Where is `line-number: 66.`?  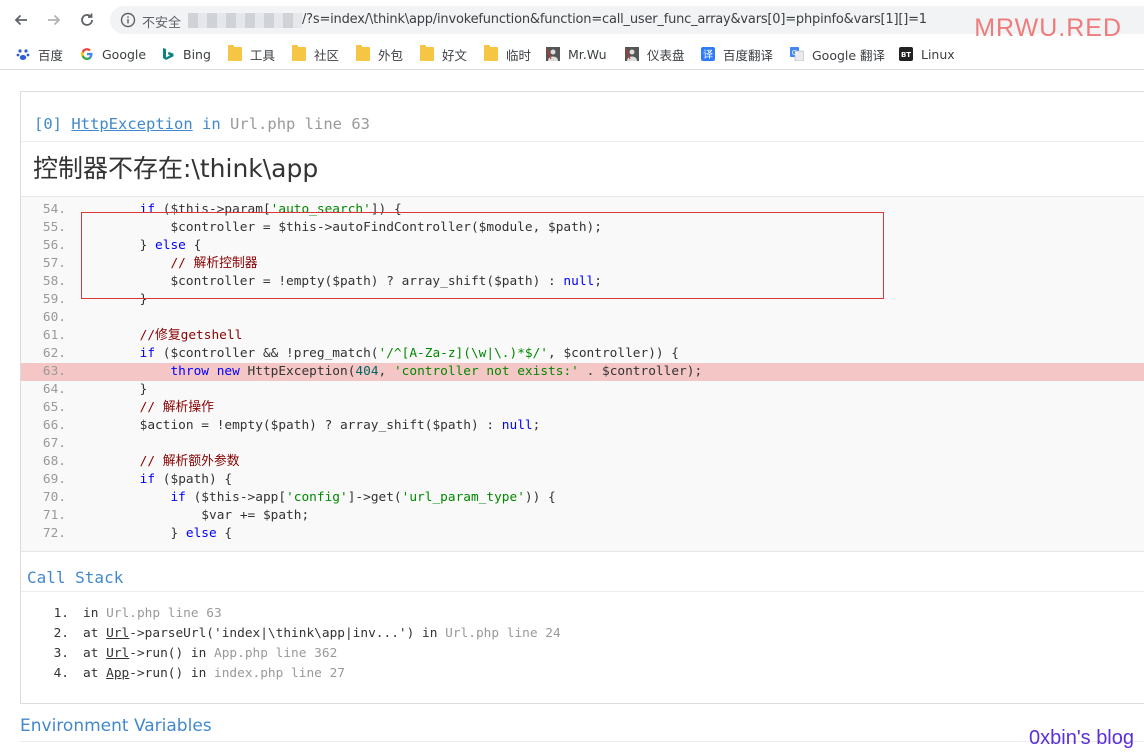
line-number: 66. is located at coordinates (54, 425).